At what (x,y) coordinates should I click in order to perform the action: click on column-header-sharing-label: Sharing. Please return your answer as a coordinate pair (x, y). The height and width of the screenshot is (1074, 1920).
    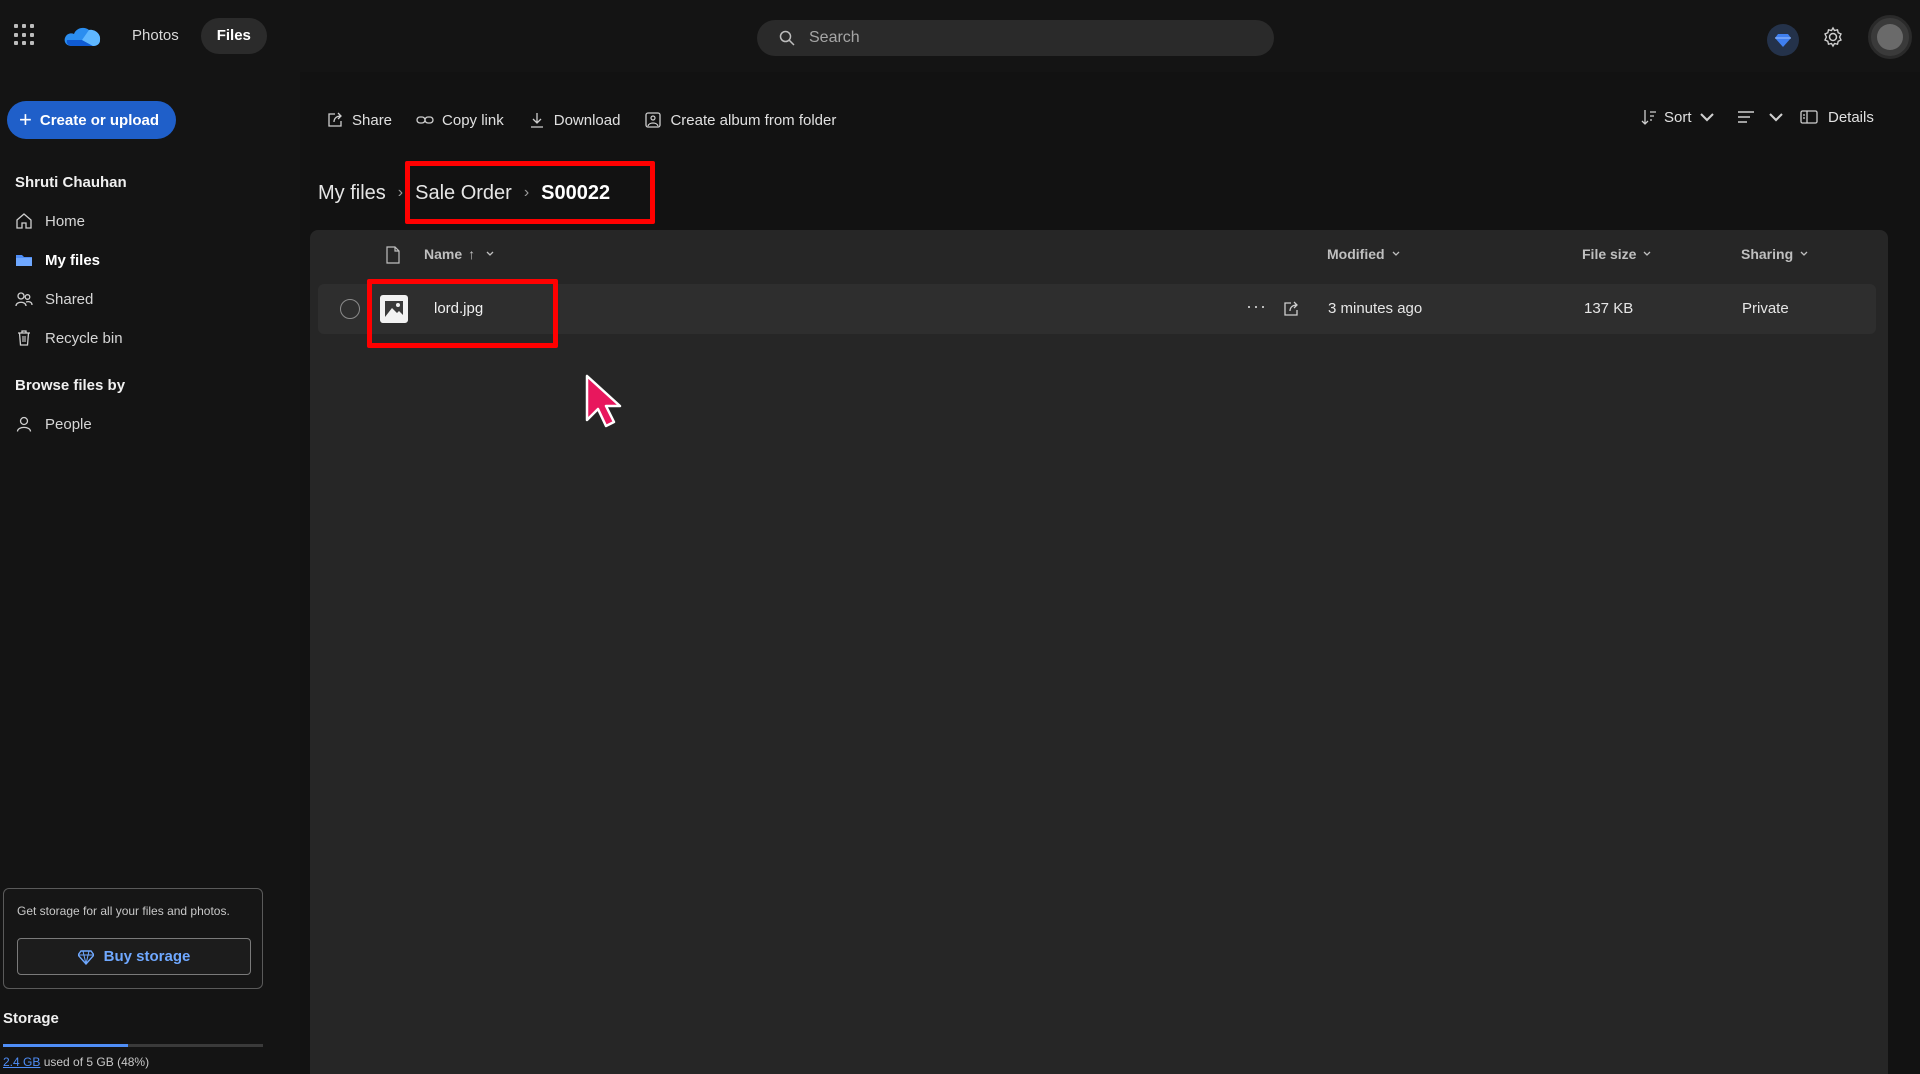
    Looking at the image, I should click on (1767, 254).